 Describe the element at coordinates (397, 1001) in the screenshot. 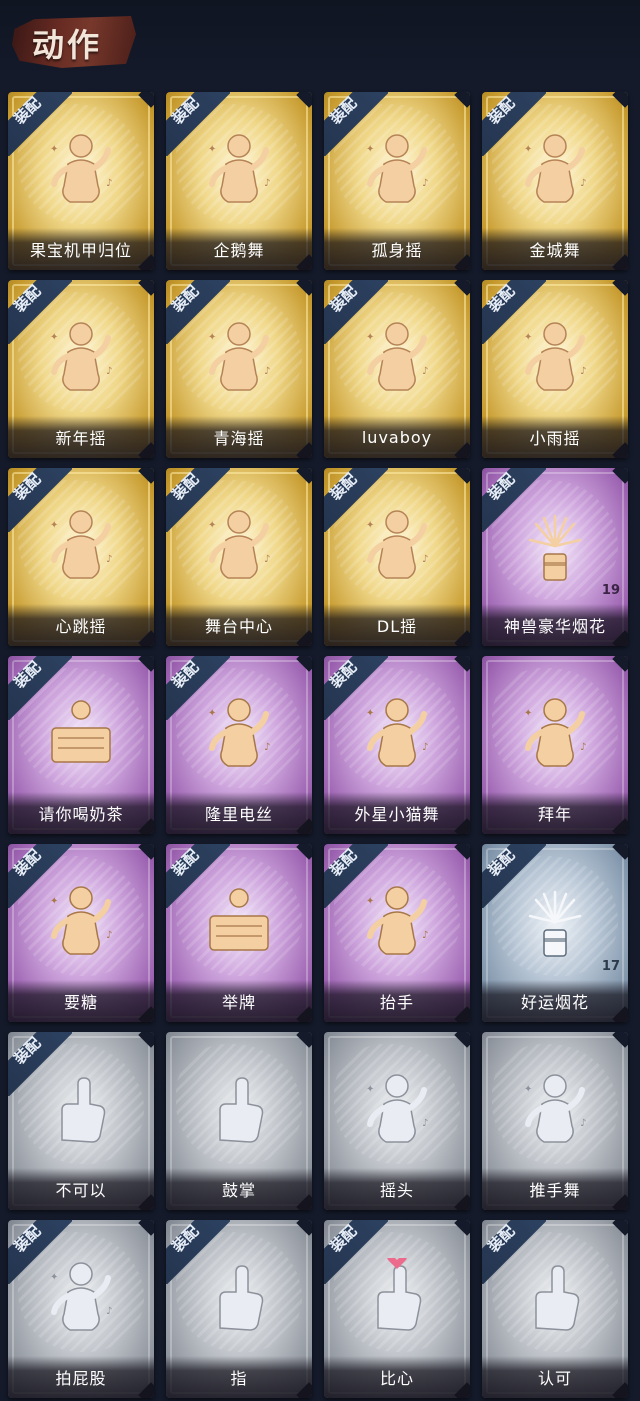

I see `action-label: 抬手` at that location.